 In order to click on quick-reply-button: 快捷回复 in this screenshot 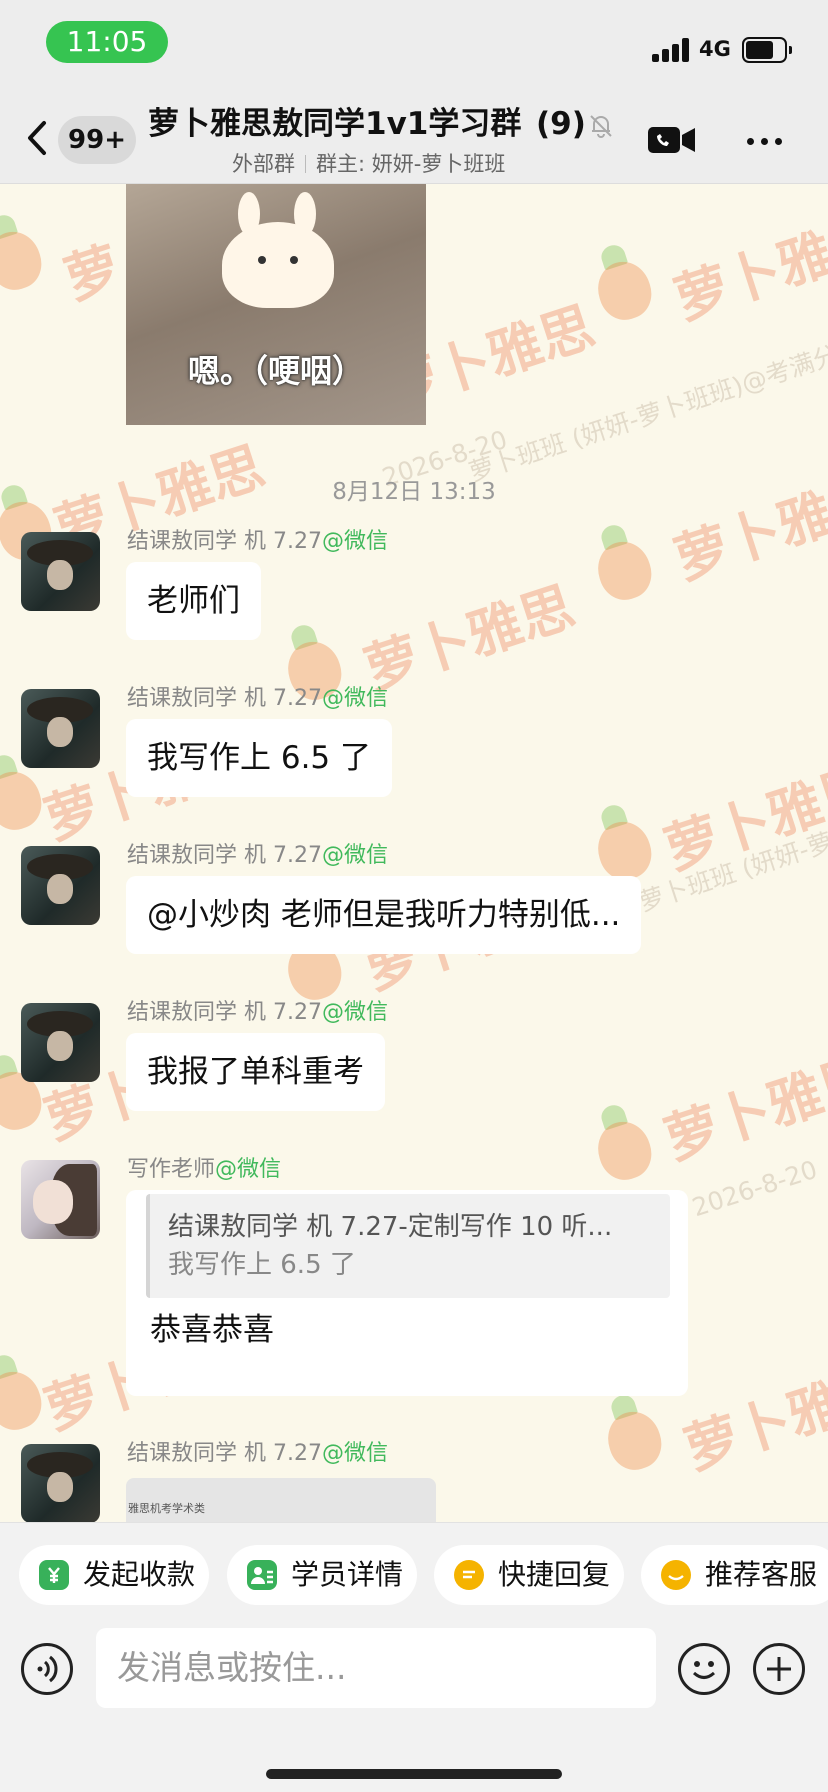, I will do `click(529, 1575)`.